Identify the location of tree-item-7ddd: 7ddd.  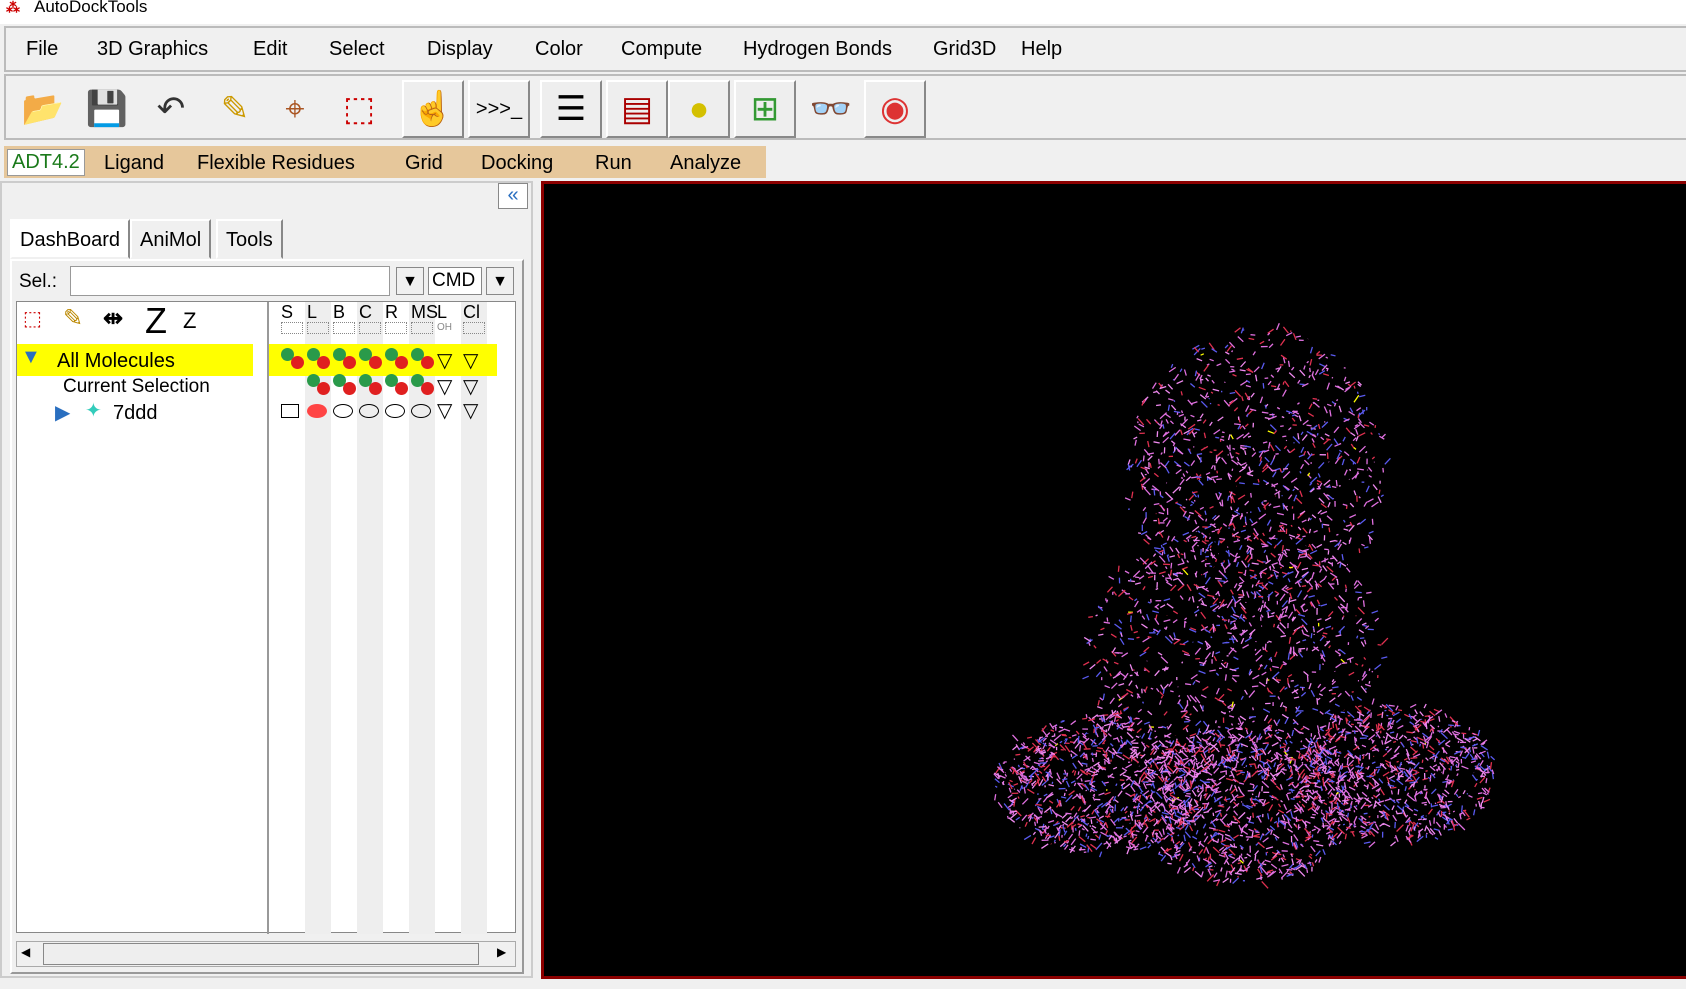
(135, 413).